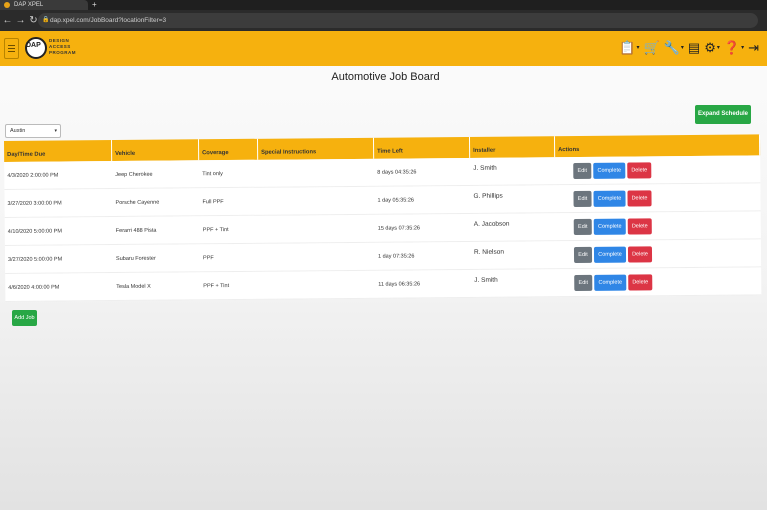 The height and width of the screenshot is (510, 767). I want to click on browser-tab: DAP XPEL, so click(44, 5).